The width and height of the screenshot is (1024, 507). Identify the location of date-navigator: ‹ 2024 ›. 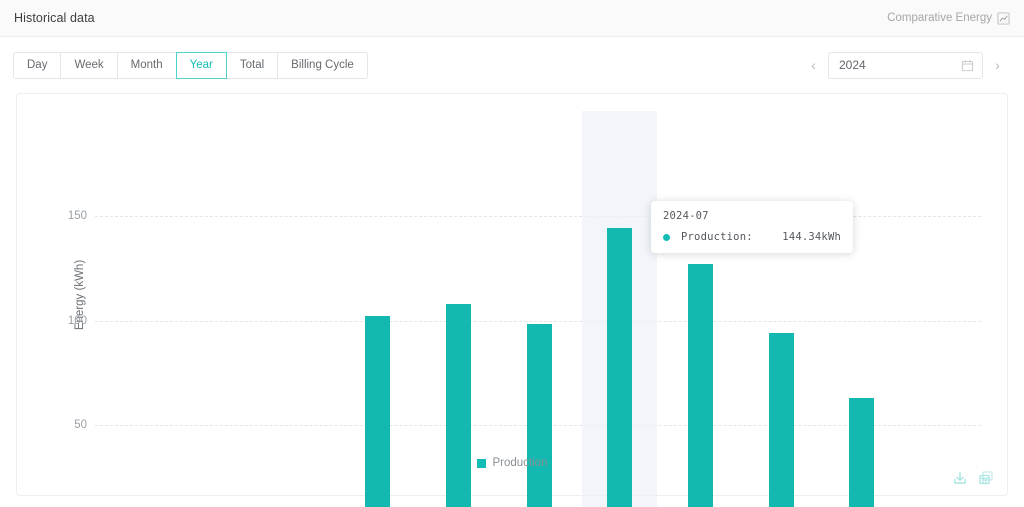
(905, 65).